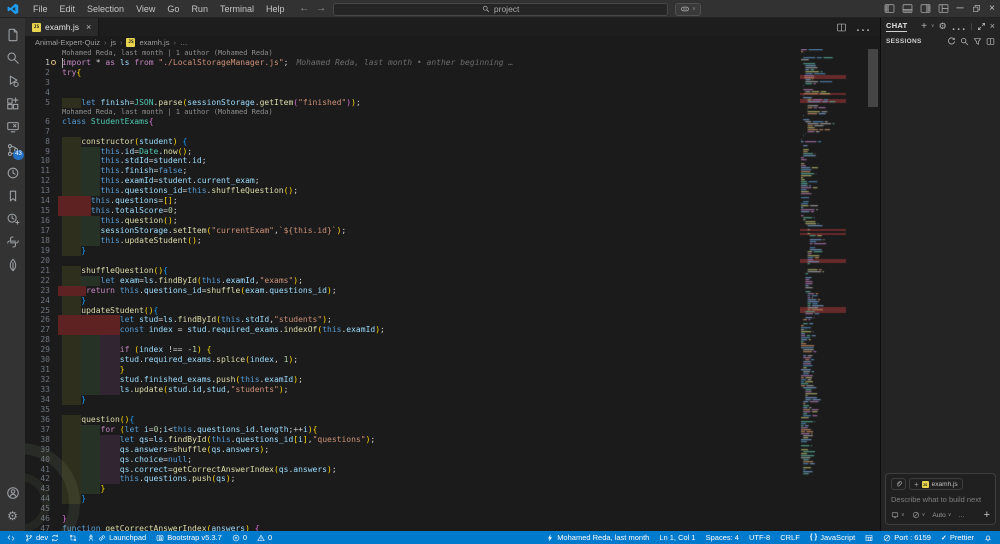  Describe the element at coordinates (68, 9) in the screenshot. I see `menu-edit: Edit` at that location.